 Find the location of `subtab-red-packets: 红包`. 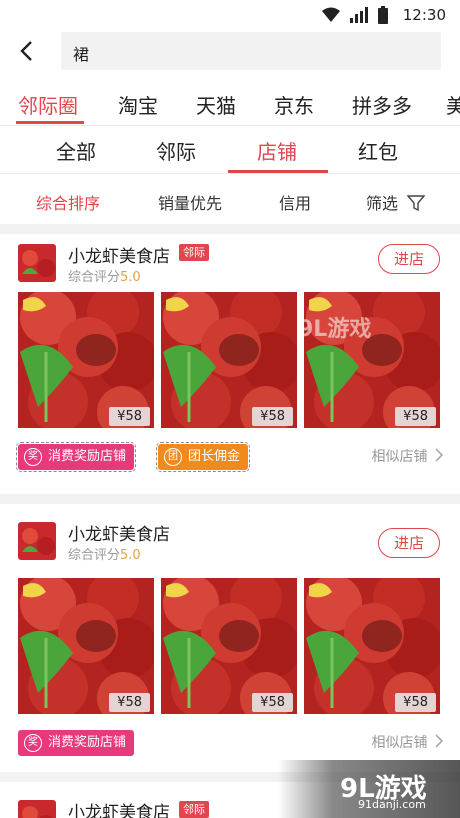

subtab-red-packets: 红包 is located at coordinates (378, 150).